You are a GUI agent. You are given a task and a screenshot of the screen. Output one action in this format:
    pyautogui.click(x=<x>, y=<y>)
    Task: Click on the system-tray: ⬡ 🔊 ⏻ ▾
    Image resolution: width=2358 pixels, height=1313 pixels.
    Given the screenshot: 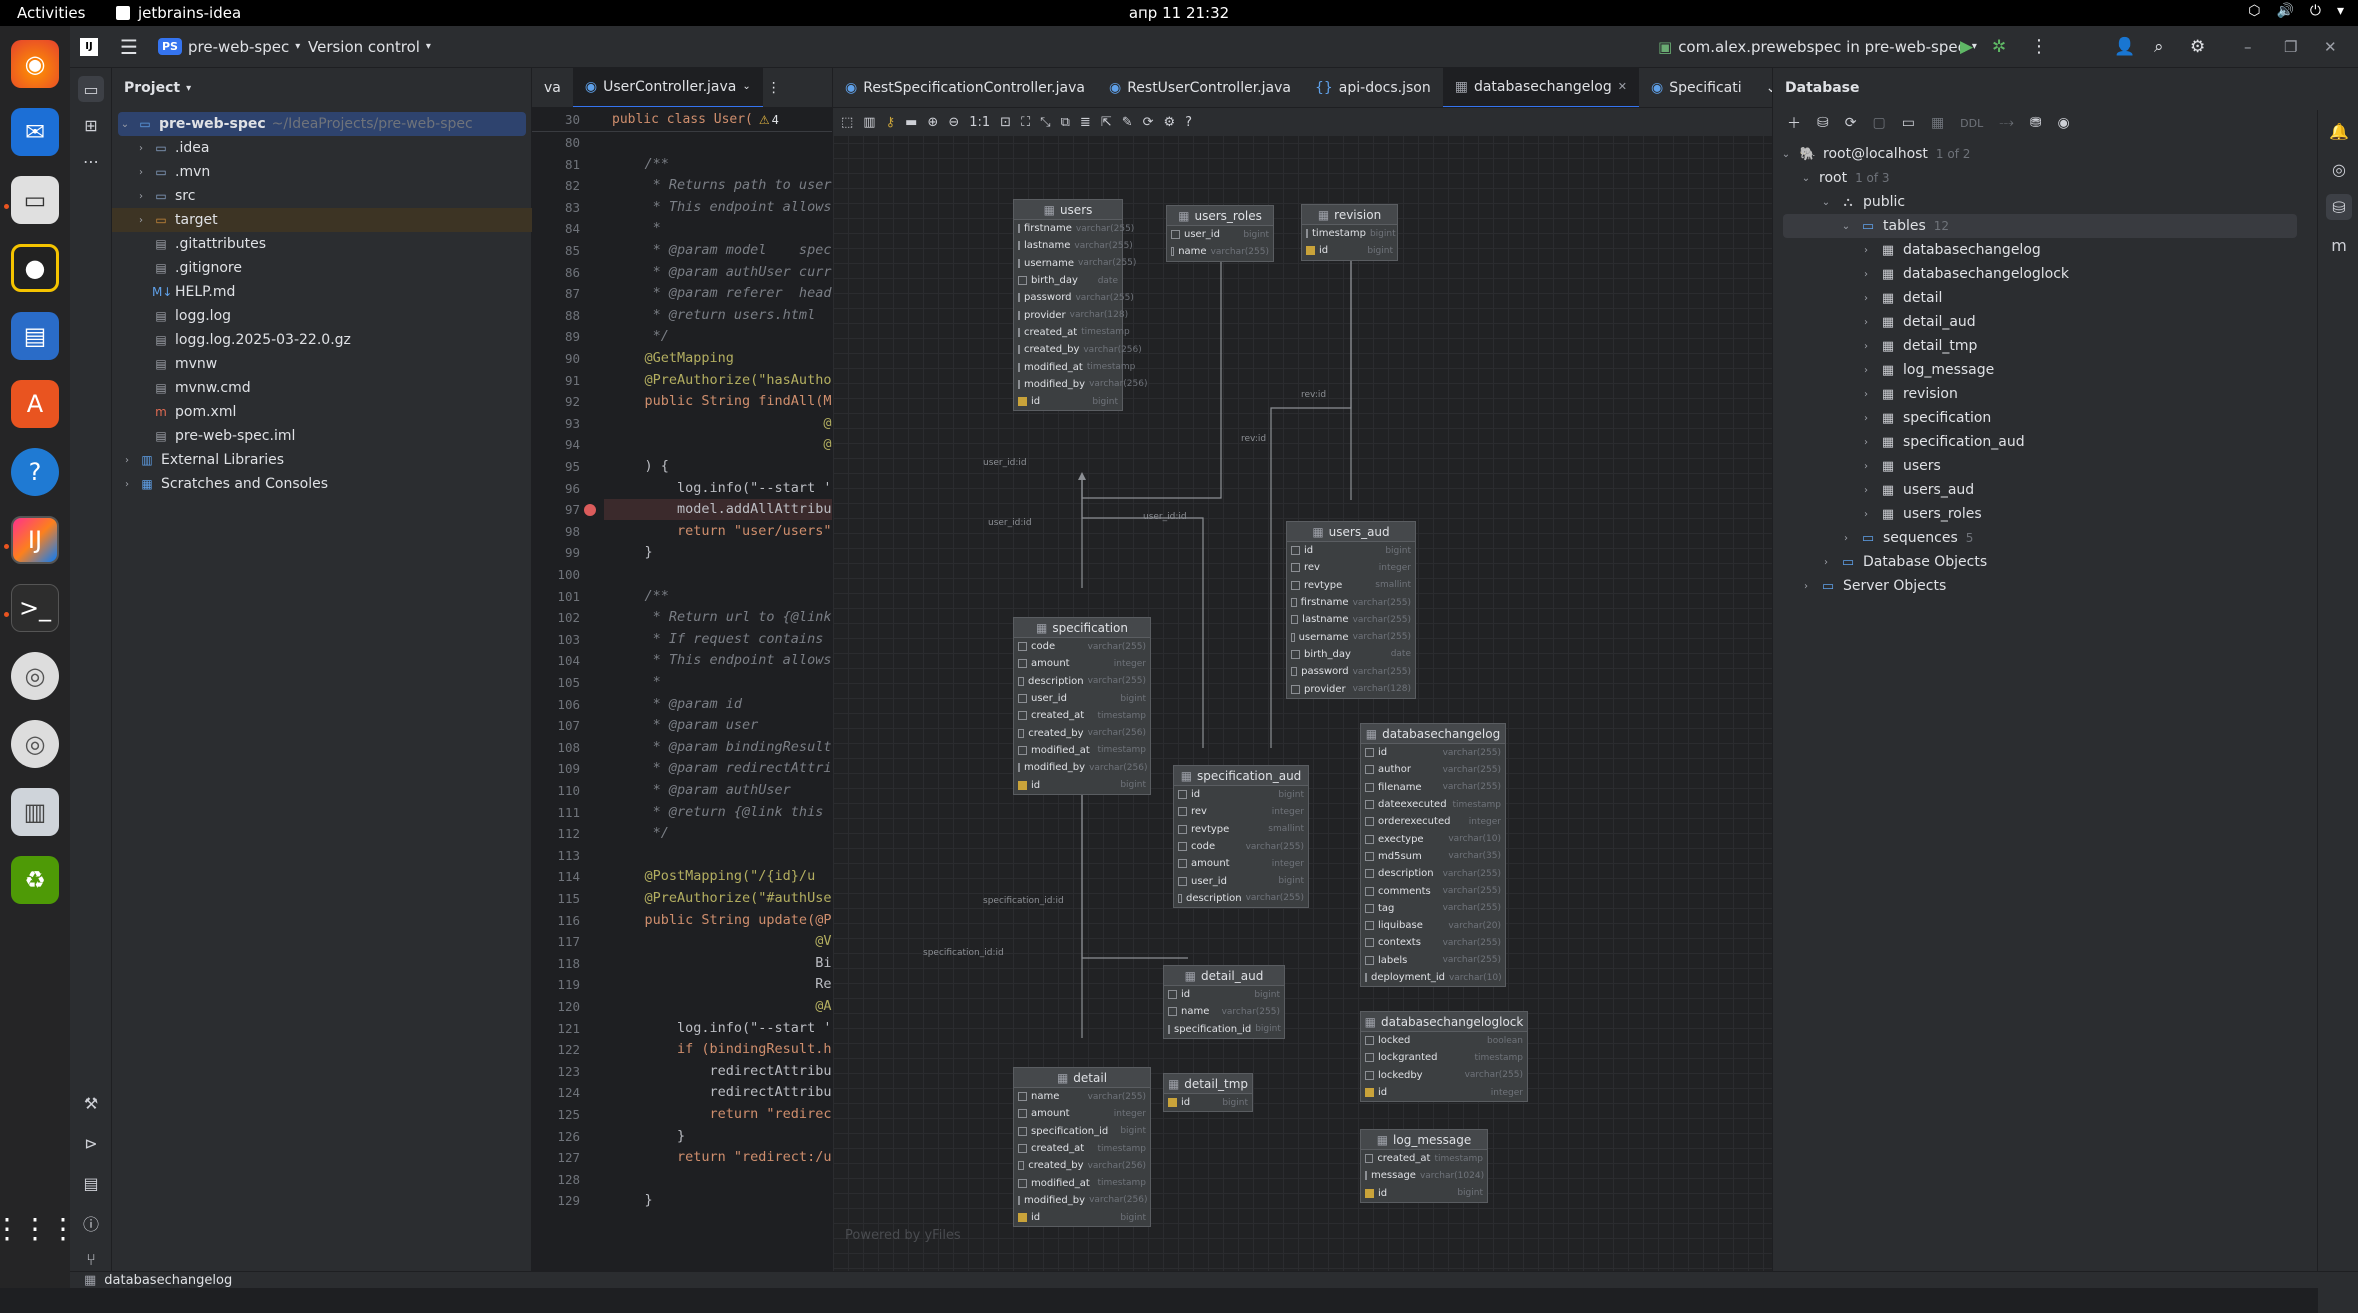 What is the action you would take?
    pyautogui.click(x=2296, y=11)
    